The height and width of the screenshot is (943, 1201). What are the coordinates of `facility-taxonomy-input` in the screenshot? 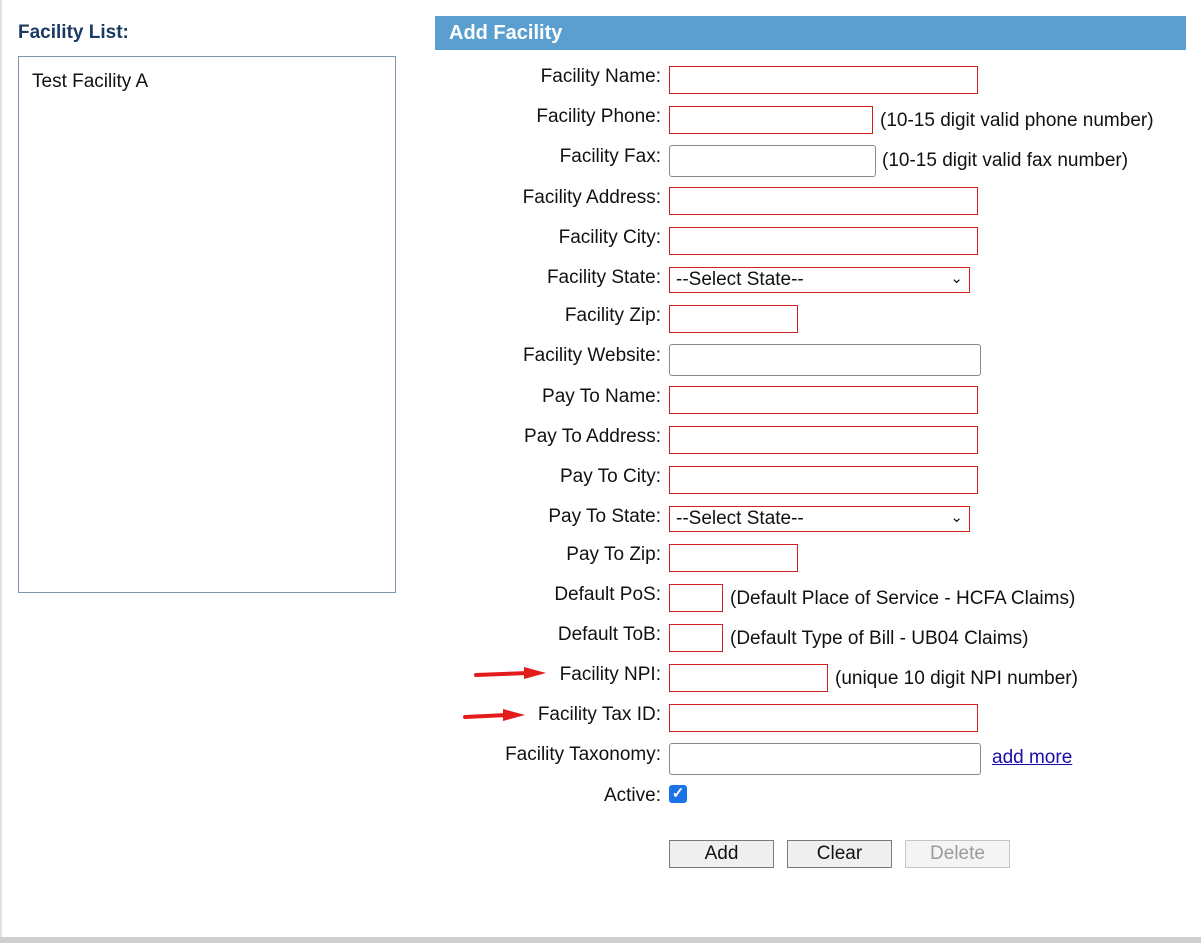 It's located at (825, 759).